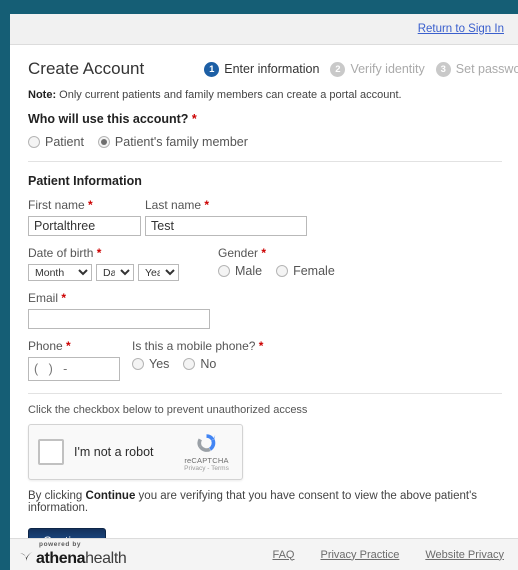  I want to click on step-1-label: Enter information, so click(272, 69).